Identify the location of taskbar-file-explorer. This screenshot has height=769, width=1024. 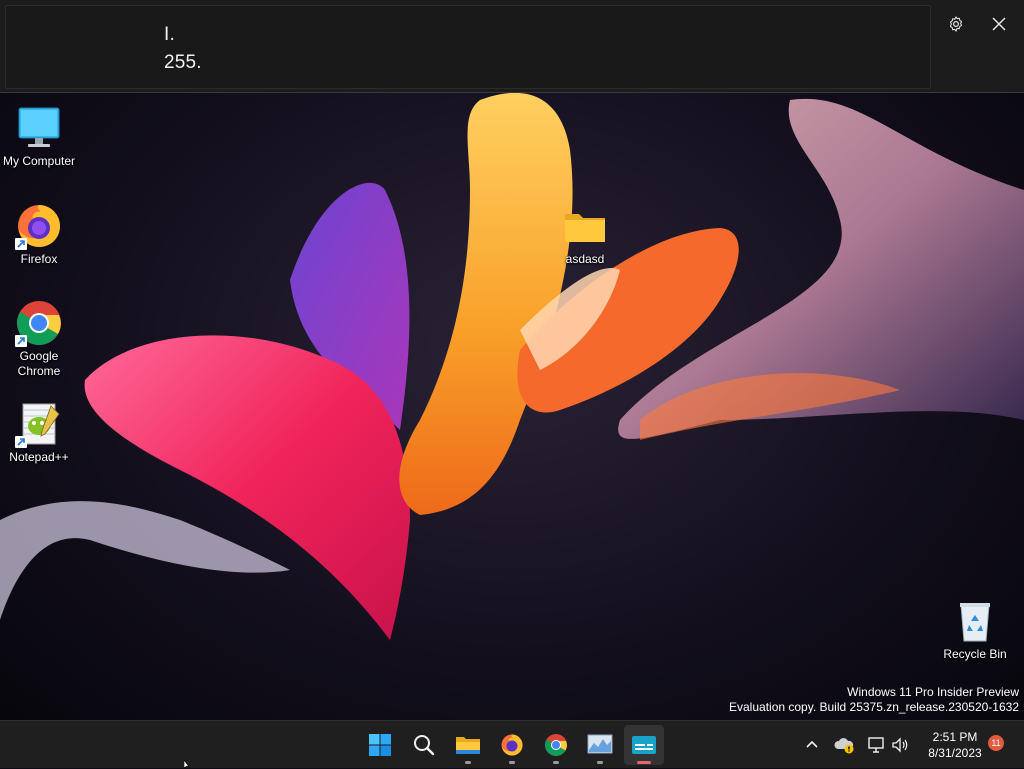
(468, 745).